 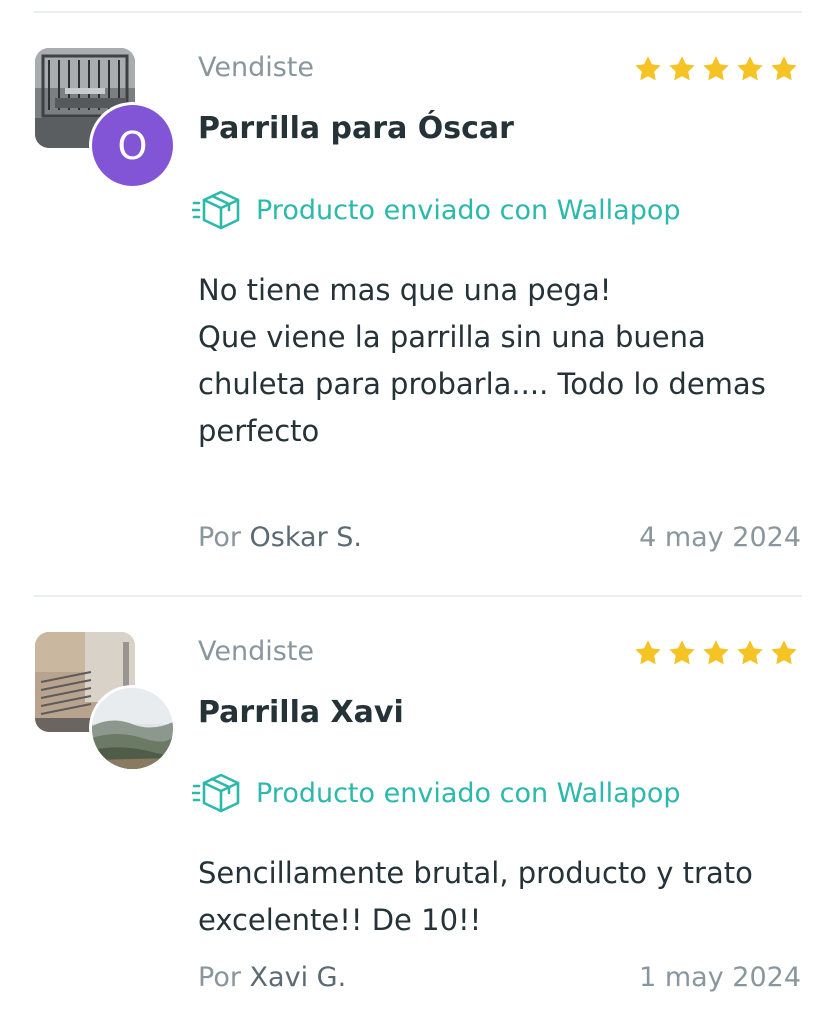 What do you see at coordinates (298, 977) in the screenshot?
I see `author-name: Xavi G.` at bounding box center [298, 977].